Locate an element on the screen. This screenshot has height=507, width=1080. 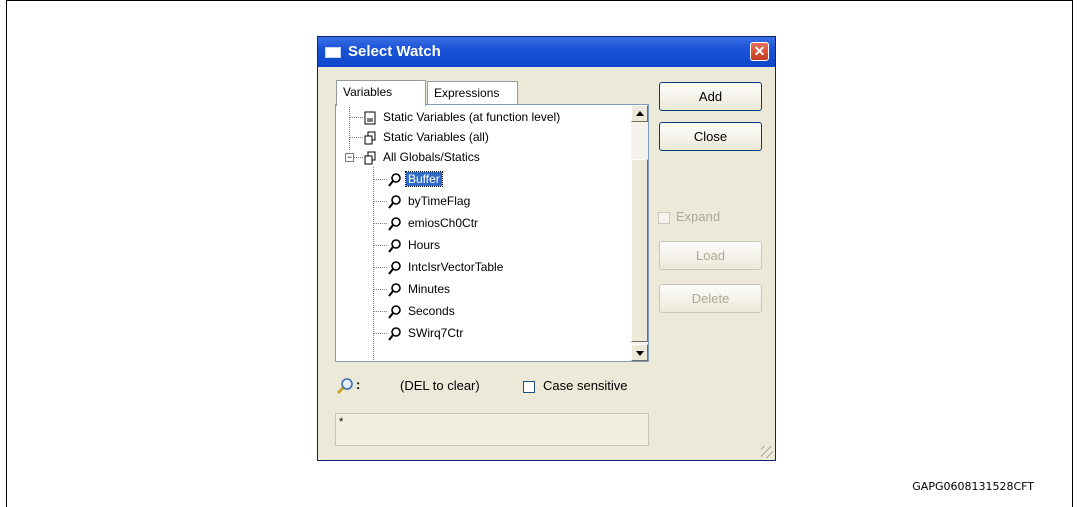
tree-item-label: emiosCh0Ctr is located at coordinates (443, 223).